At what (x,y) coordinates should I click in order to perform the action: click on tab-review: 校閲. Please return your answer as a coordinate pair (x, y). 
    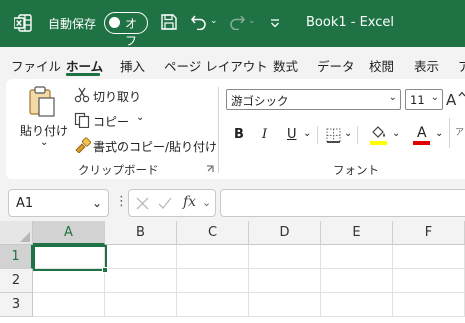
    Looking at the image, I should click on (381, 65).